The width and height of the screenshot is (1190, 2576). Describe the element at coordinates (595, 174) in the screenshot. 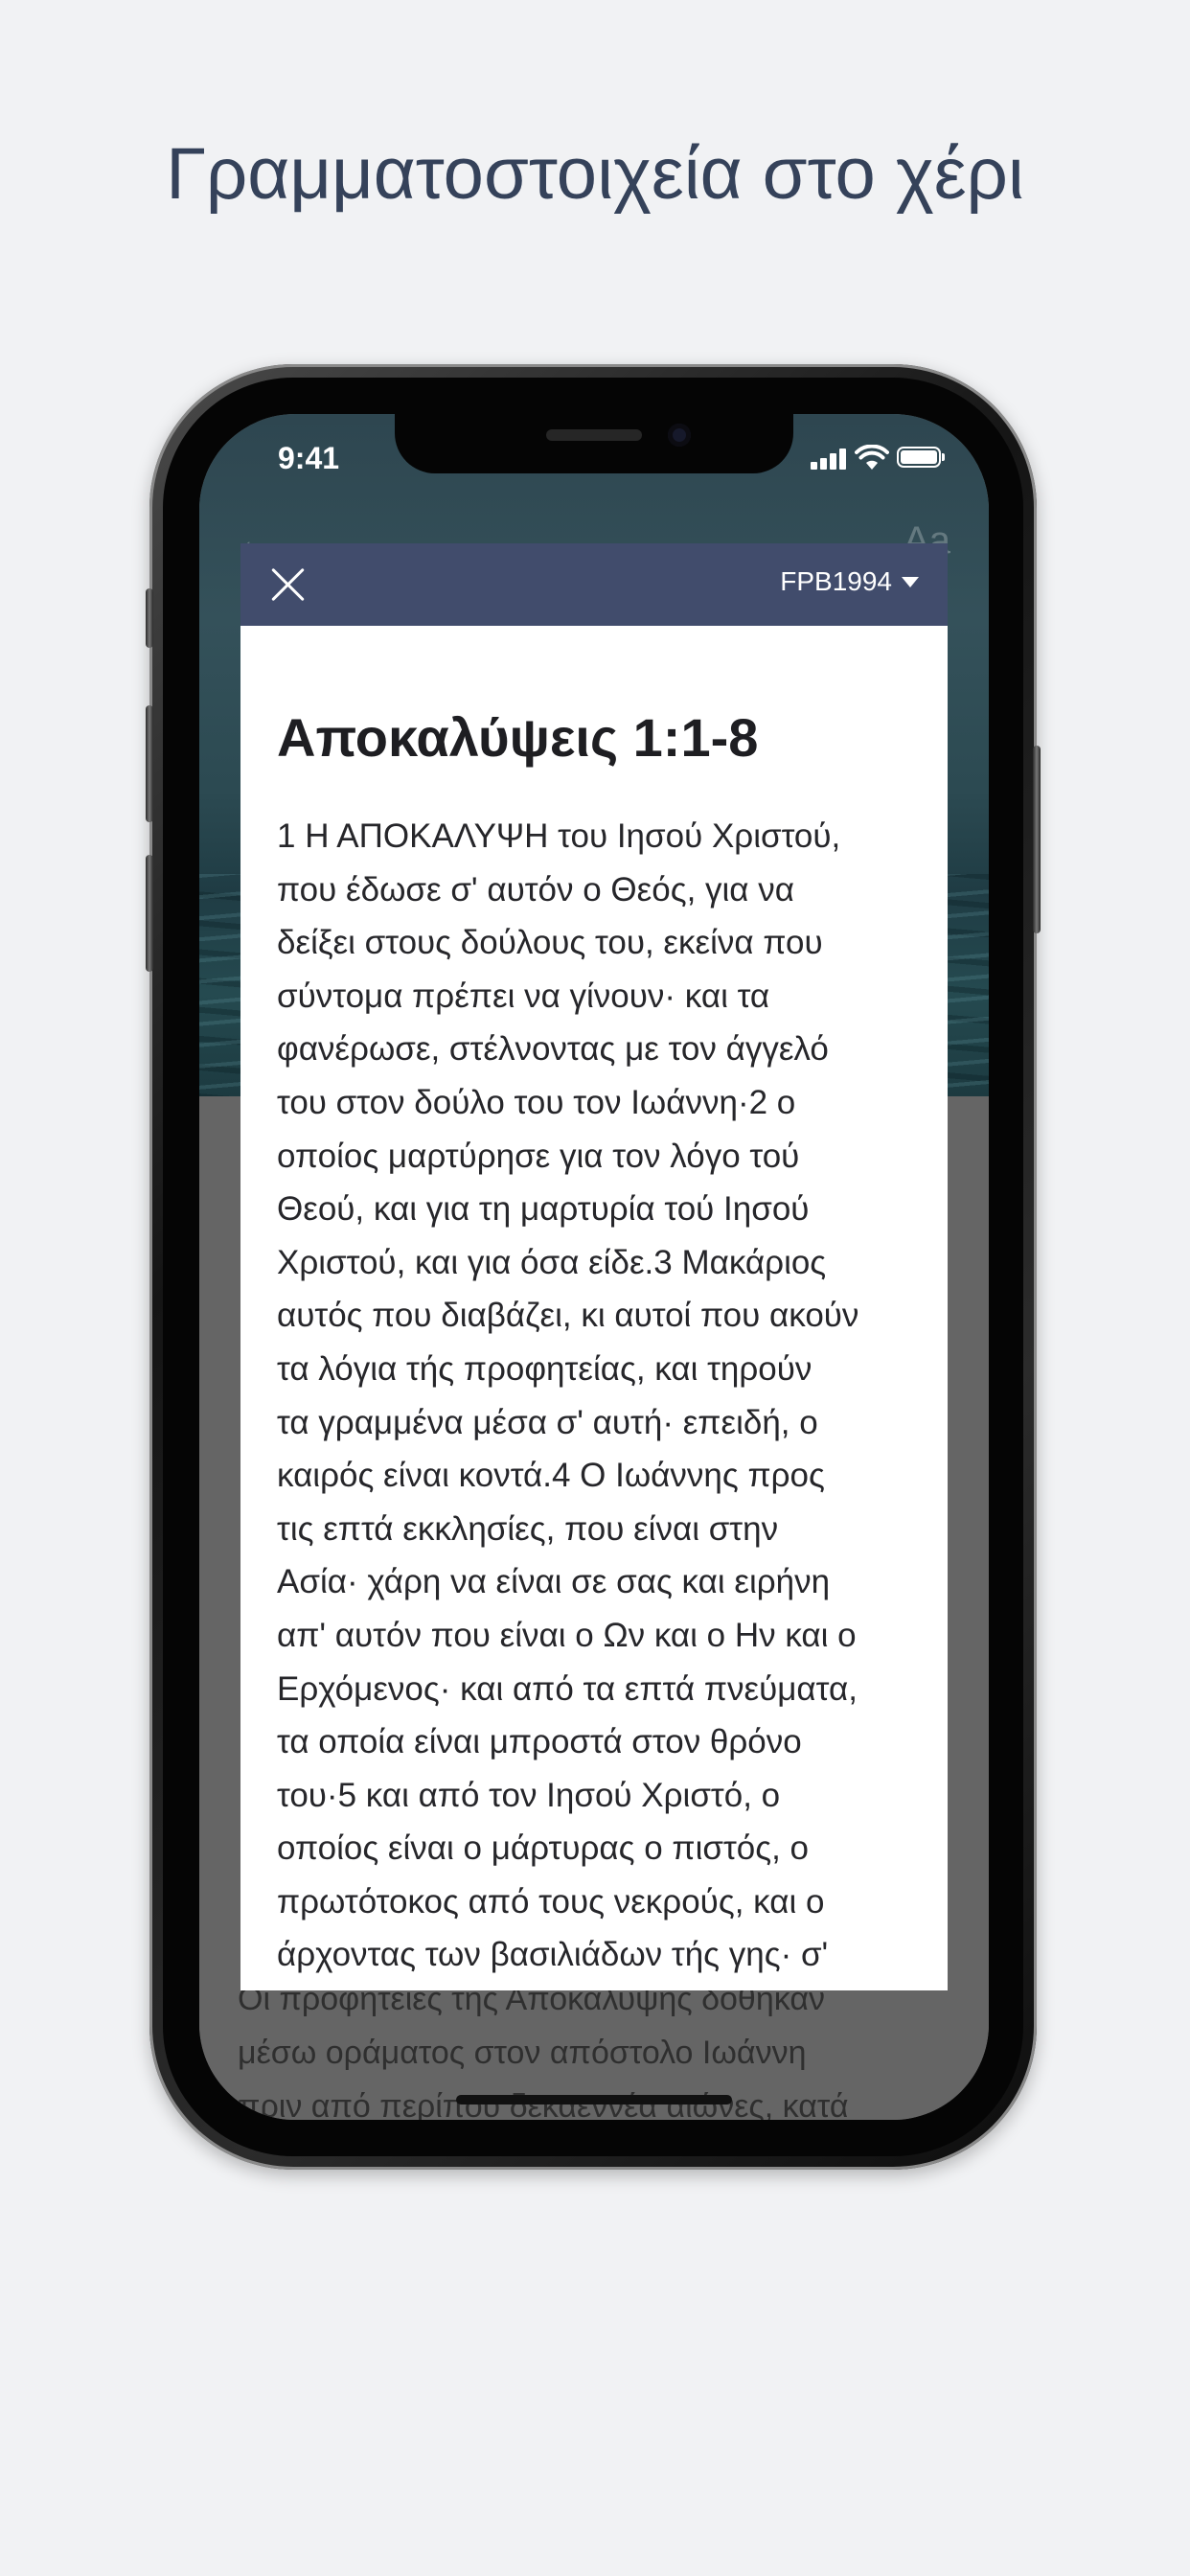

I see `promo-headline: Γραμματοστοιχεία στο χέρι` at that location.